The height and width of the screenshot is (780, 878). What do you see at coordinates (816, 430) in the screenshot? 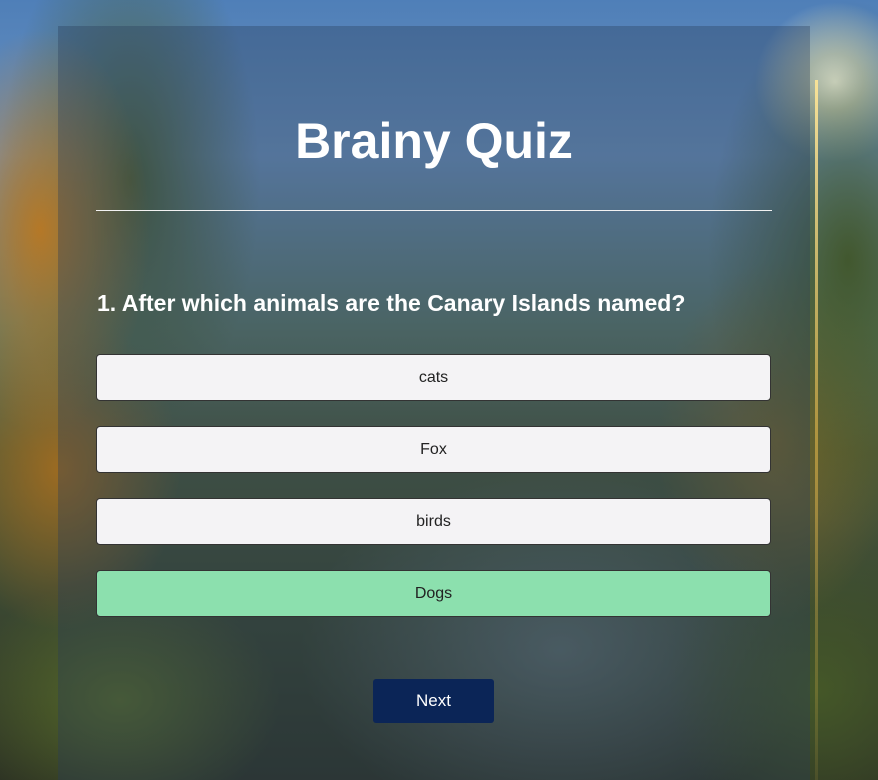
I see `sun-ray` at bounding box center [816, 430].